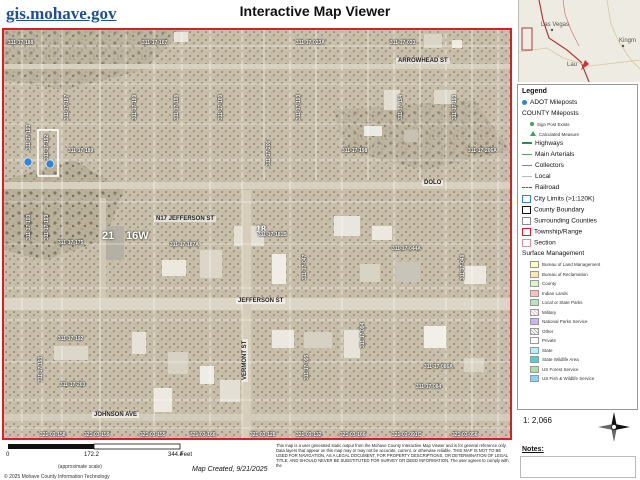 The image size is (640, 480). What do you see at coordinates (571, 265) in the screenshot?
I see `legend-item-label: Bureau of Land Management` at bounding box center [571, 265].